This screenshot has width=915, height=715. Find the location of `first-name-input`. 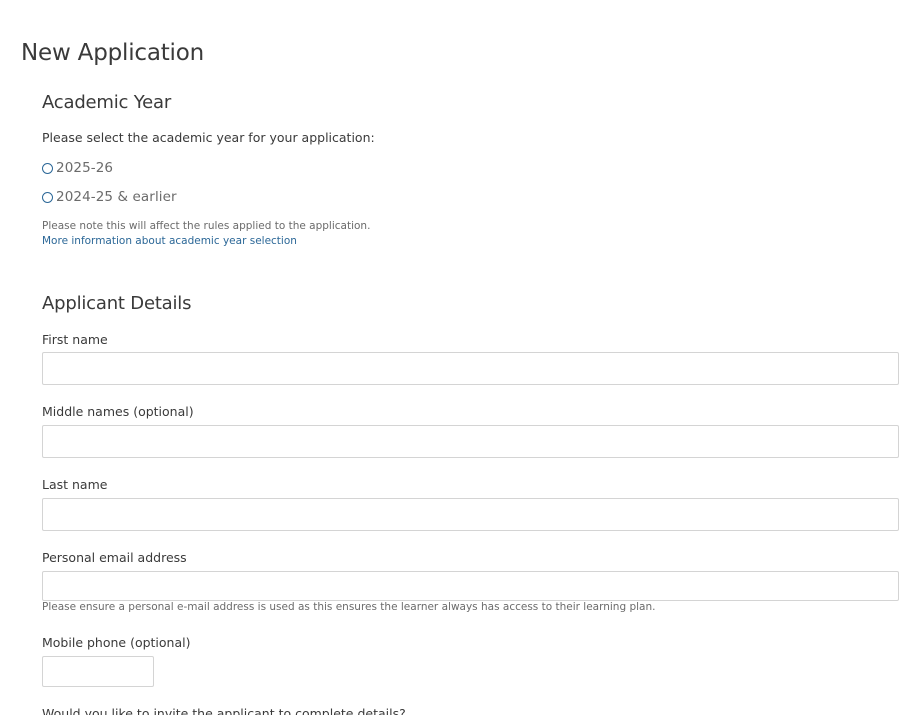

first-name-input is located at coordinates (470, 368).